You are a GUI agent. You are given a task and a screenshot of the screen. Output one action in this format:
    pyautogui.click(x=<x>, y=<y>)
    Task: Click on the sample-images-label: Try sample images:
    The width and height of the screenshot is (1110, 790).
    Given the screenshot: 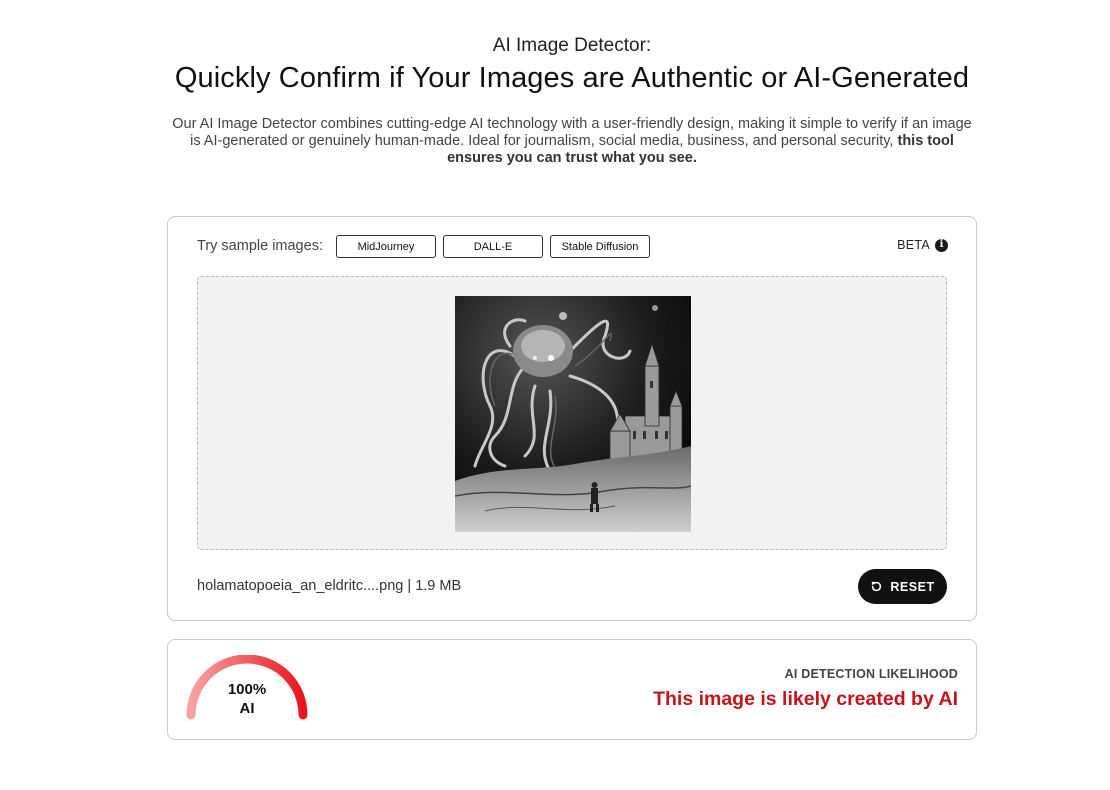 What is the action you would take?
    pyautogui.click(x=260, y=246)
    